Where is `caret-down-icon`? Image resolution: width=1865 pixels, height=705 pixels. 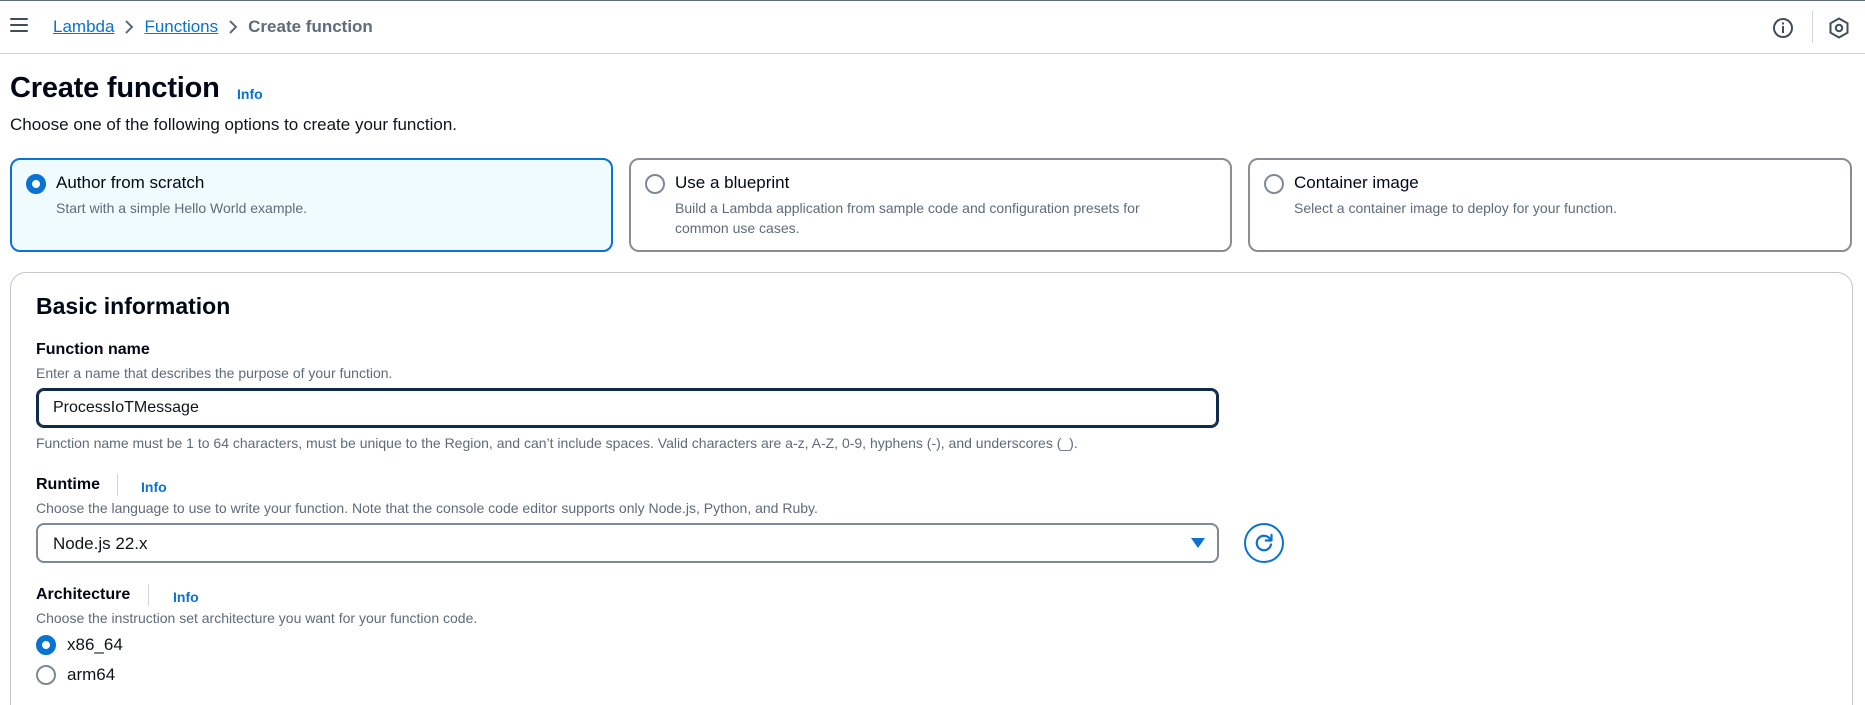 caret-down-icon is located at coordinates (1198, 543).